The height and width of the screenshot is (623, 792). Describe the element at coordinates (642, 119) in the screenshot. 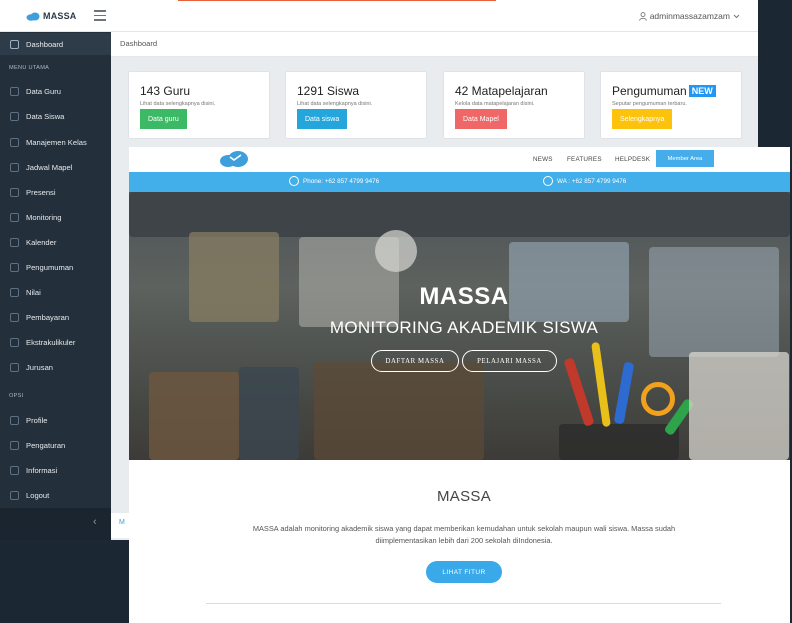

I see `selengkapnya-button: Selengkapnya` at that location.